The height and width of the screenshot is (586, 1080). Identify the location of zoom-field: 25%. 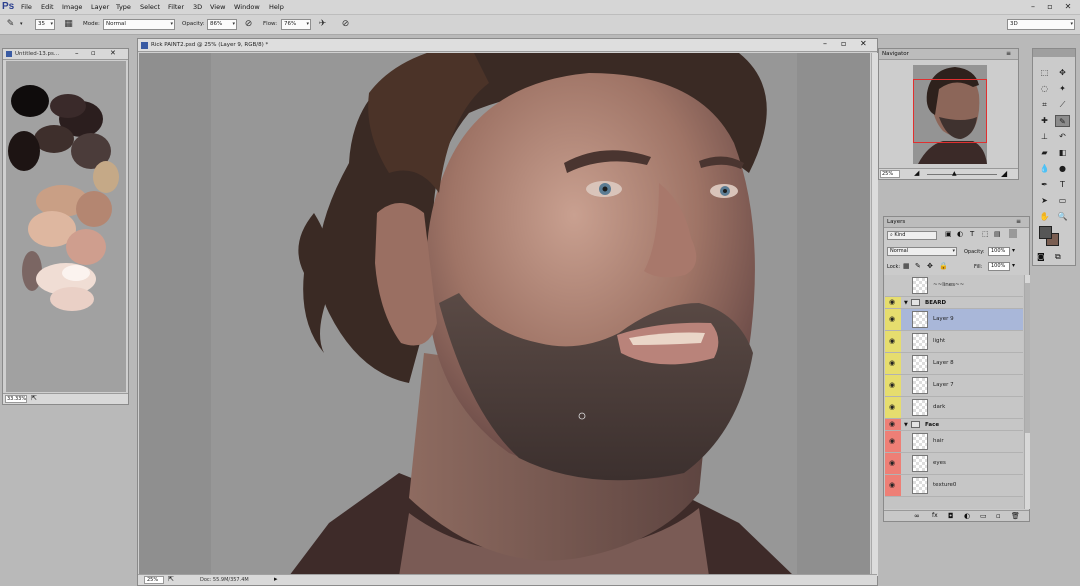
(154, 580).